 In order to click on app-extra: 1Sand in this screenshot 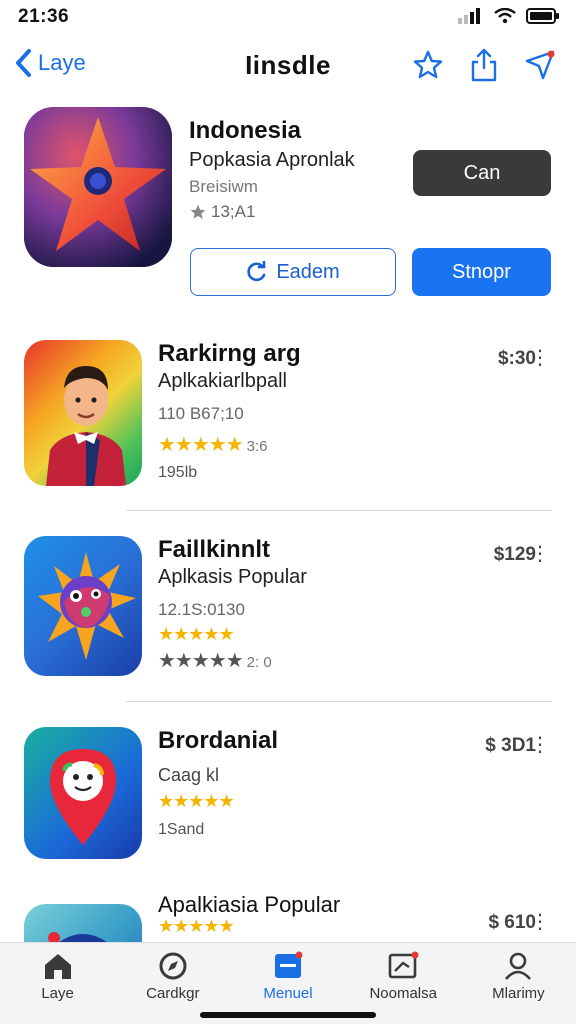, I will do `click(181, 829)`.